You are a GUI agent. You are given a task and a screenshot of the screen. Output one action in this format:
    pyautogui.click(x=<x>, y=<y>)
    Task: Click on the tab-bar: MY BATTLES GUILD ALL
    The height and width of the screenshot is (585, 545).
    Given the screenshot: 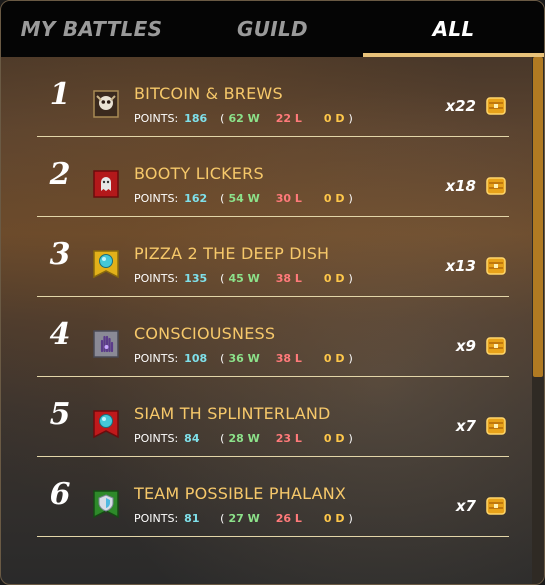 What is the action you would take?
    pyautogui.click(x=272, y=29)
    